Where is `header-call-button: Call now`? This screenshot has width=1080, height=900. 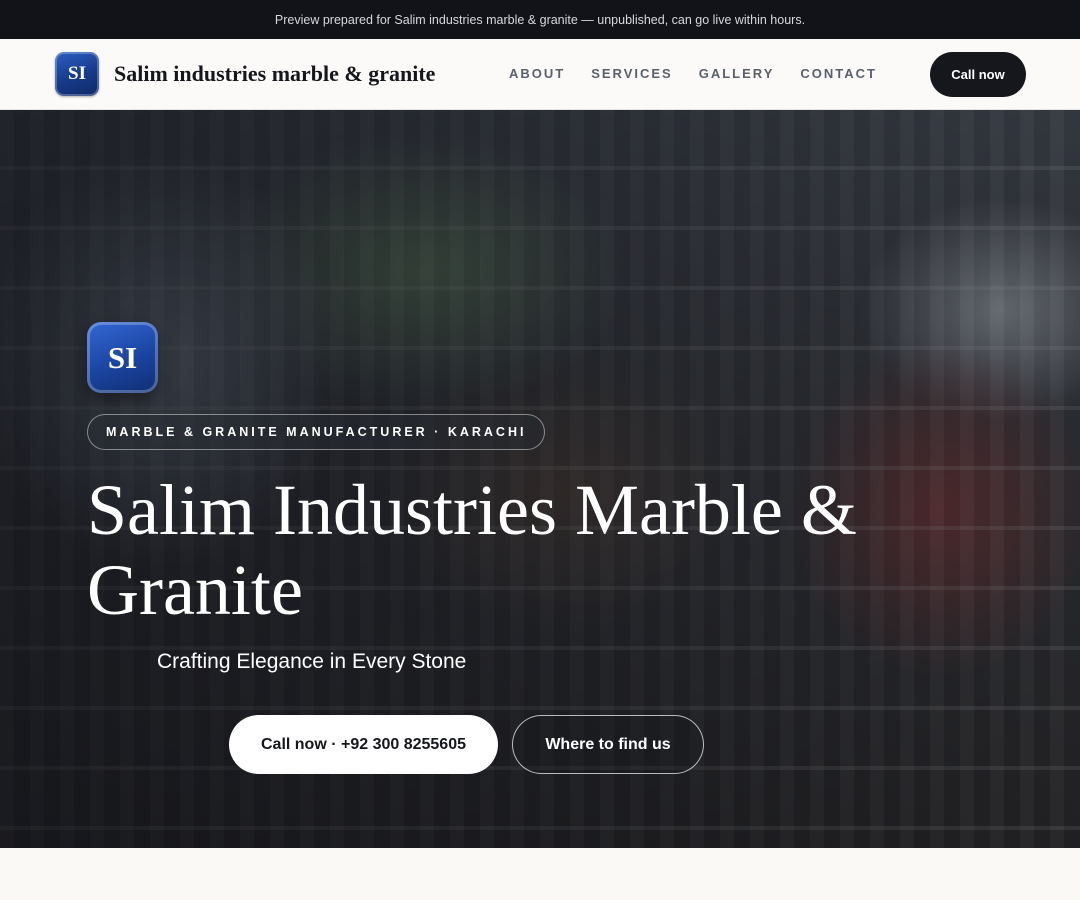 header-call-button: Call now is located at coordinates (978, 74).